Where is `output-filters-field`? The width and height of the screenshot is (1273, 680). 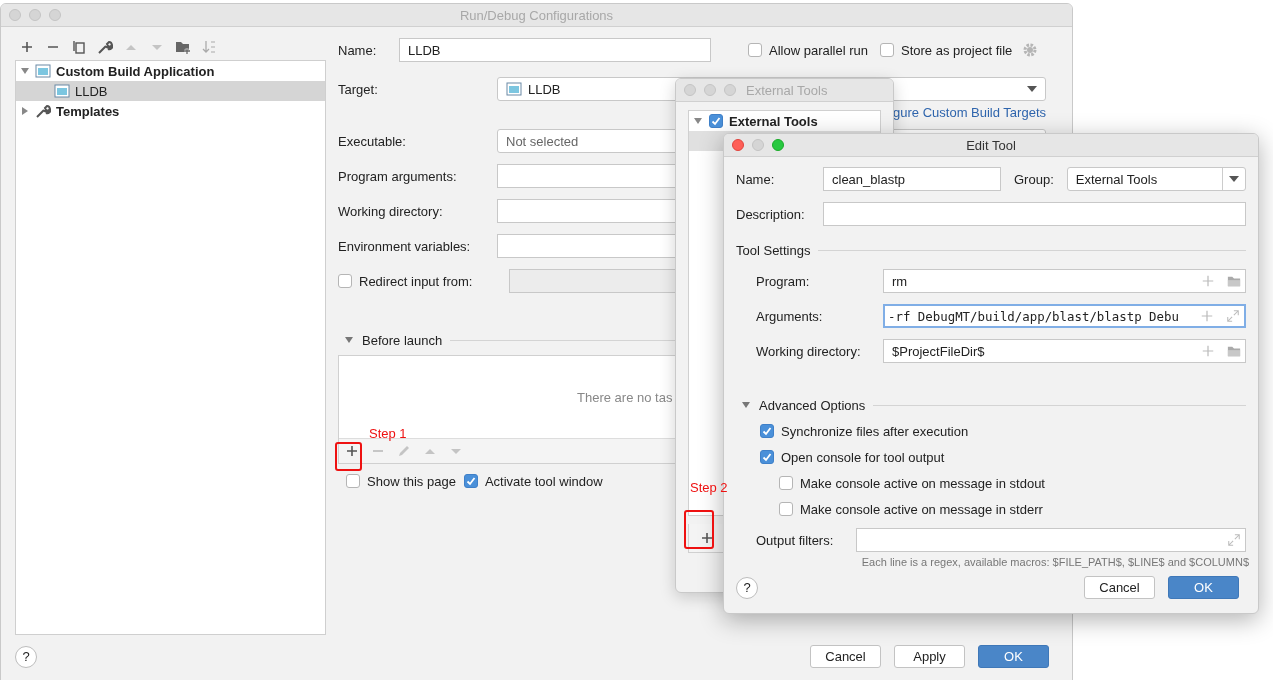 output-filters-field is located at coordinates (1051, 540).